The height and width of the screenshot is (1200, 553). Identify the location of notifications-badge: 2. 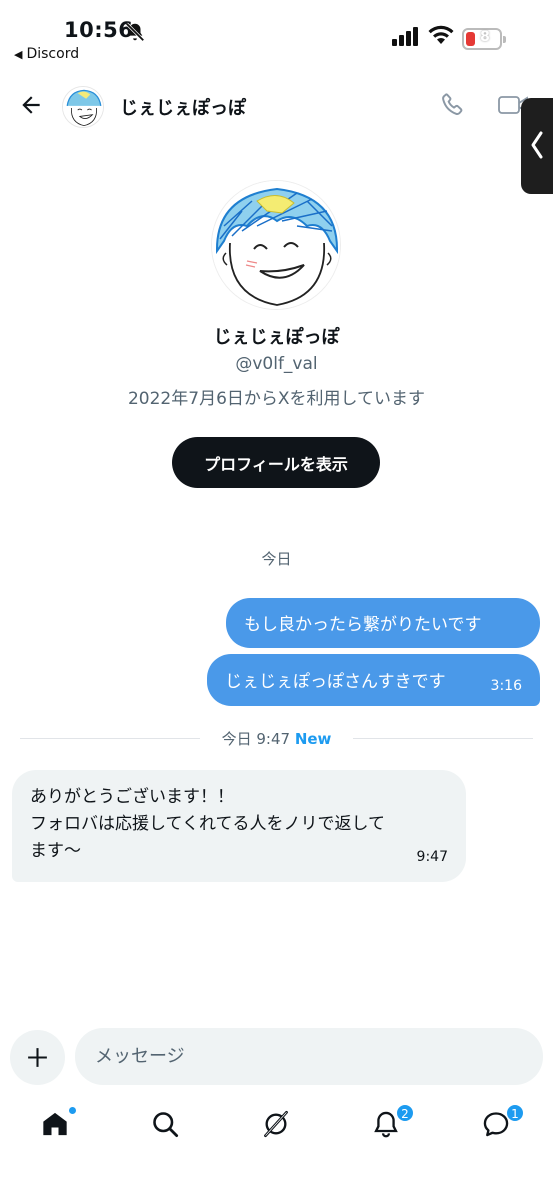
(405, 1113).